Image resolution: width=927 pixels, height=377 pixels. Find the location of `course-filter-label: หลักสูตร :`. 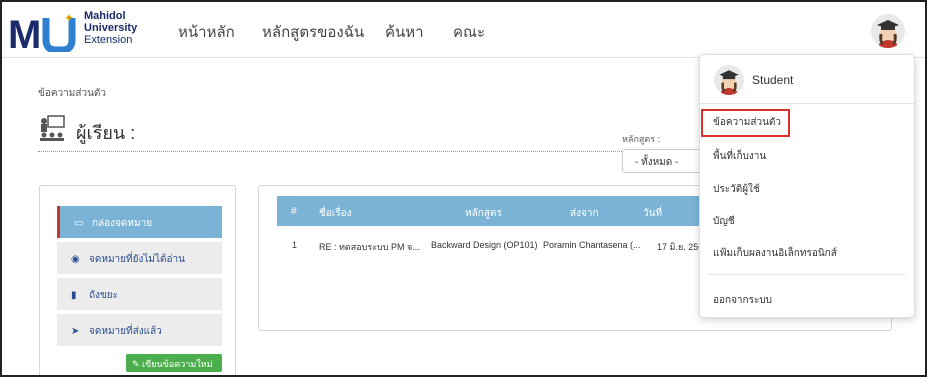

course-filter-label: หลักสูตร : is located at coordinates (641, 139).